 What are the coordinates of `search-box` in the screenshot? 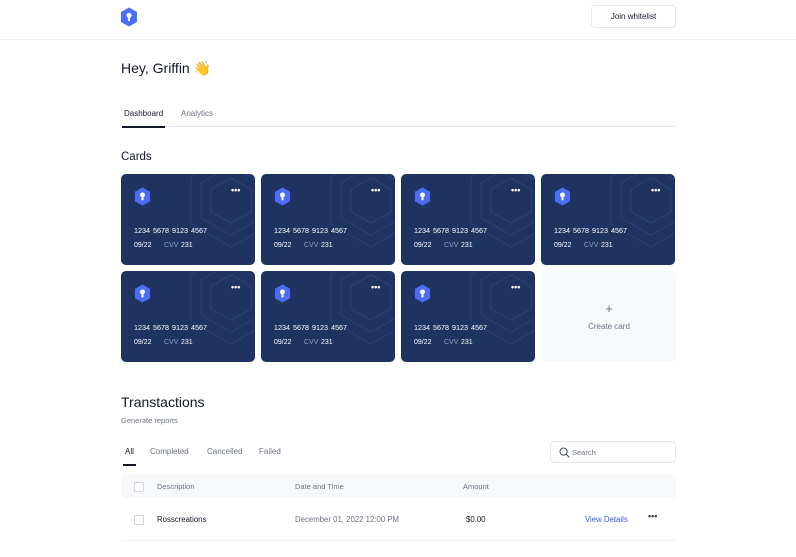 It's located at (613, 452).